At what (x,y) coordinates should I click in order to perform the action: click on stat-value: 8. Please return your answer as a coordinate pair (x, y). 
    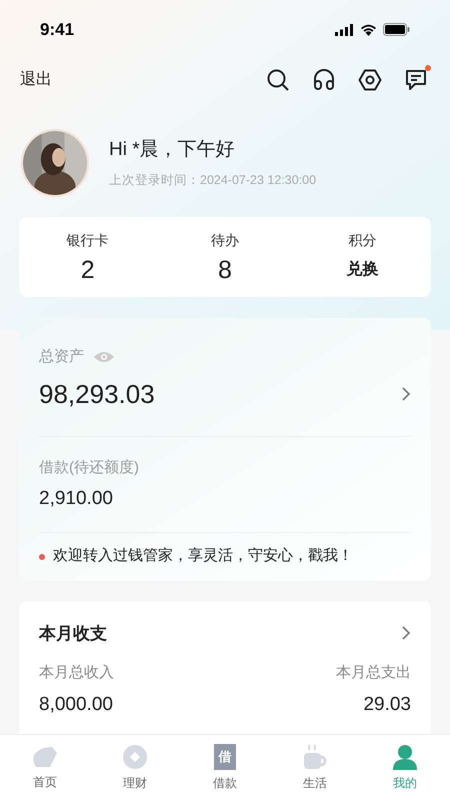
    Looking at the image, I should click on (225, 269).